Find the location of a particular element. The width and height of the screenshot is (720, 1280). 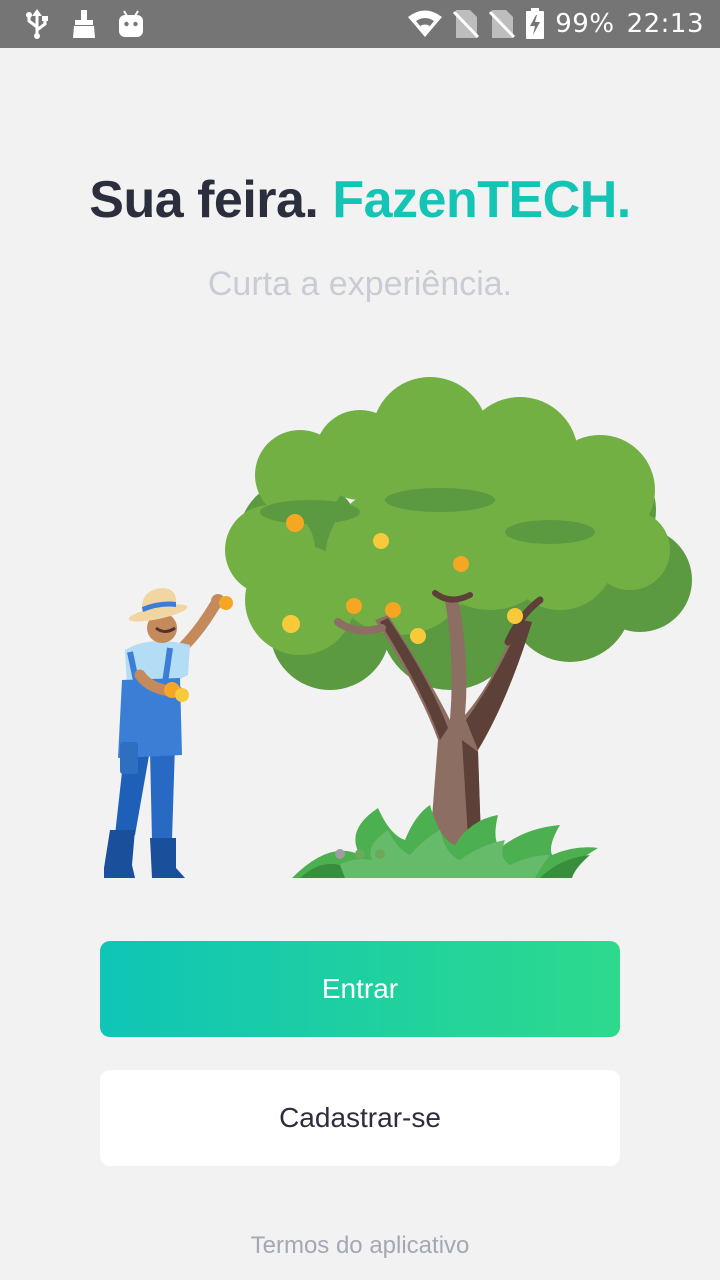

terms-link: Termos do aplicativo is located at coordinates (360, 1246).